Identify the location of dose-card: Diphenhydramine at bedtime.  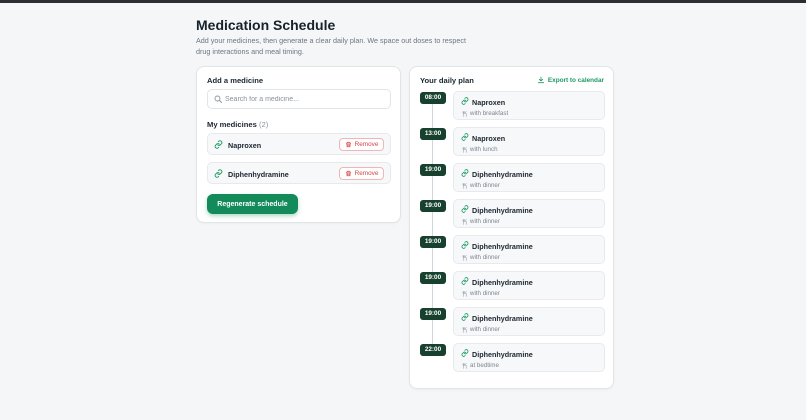
(529, 357).